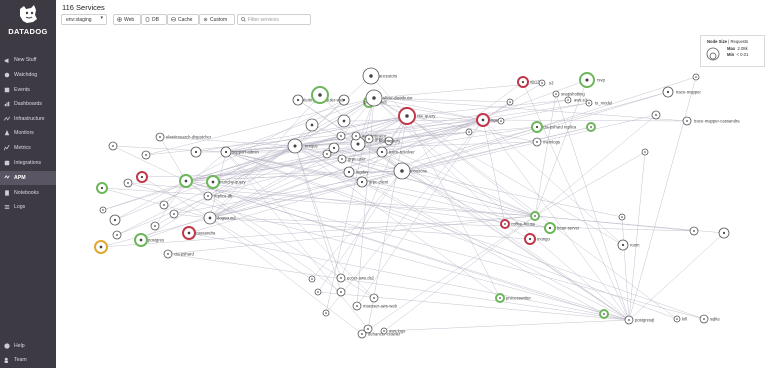 The image size is (768, 368). I want to click on search-input: Filter services, so click(274, 19).